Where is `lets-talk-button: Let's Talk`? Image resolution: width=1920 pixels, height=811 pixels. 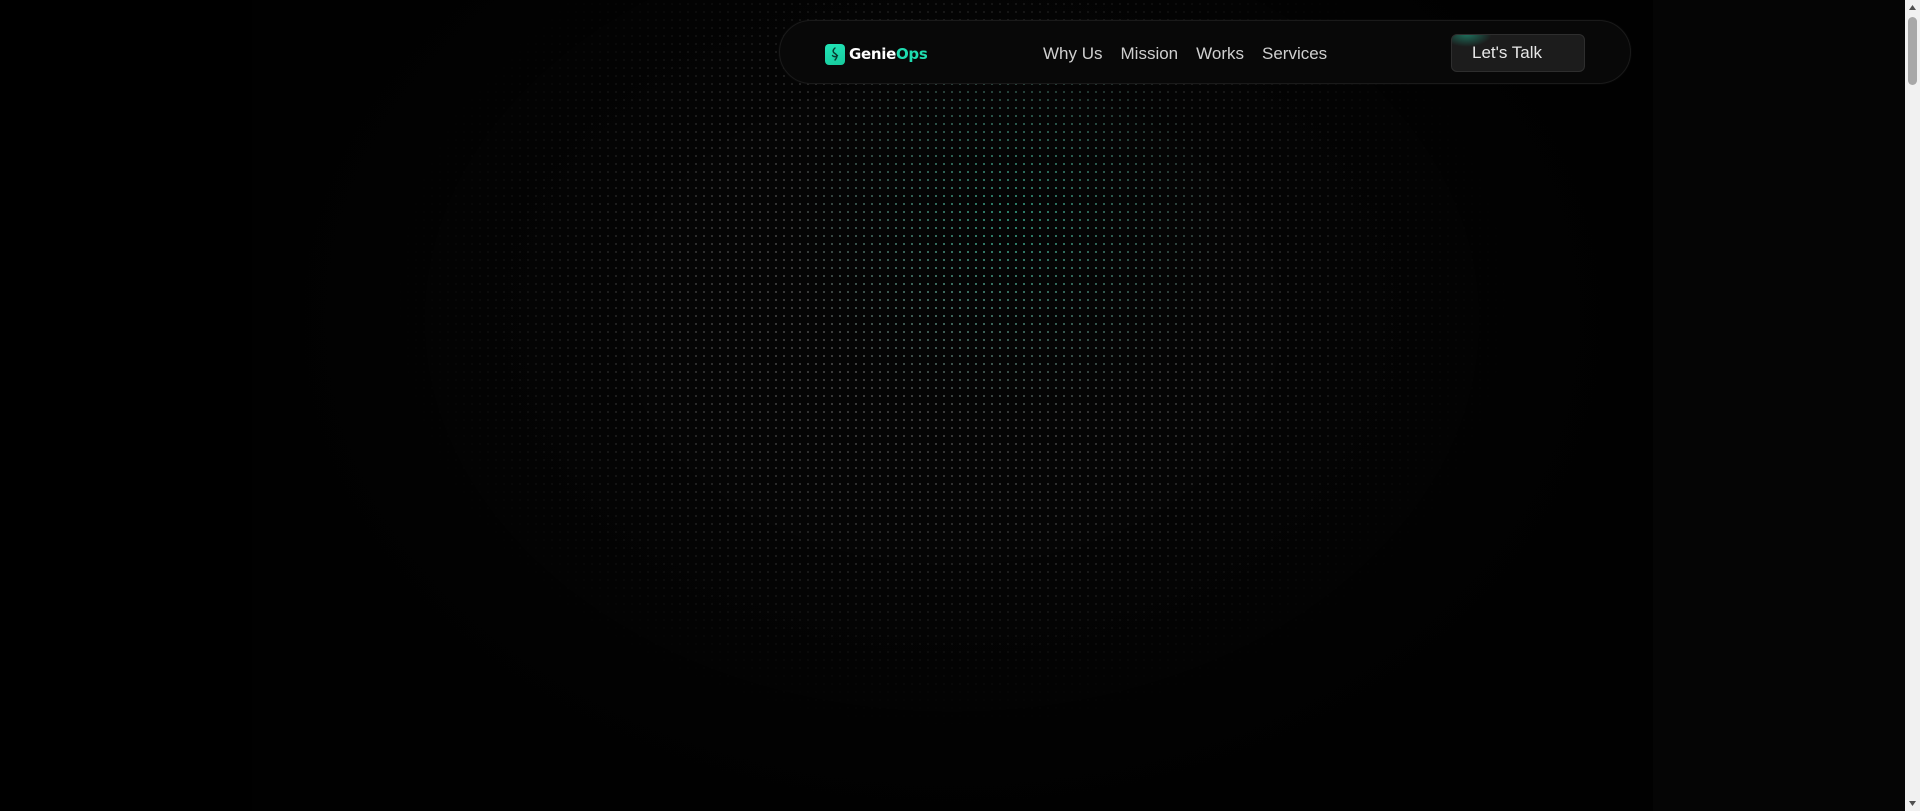 lets-talk-button: Let's Talk is located at coordinates (1518, 53).